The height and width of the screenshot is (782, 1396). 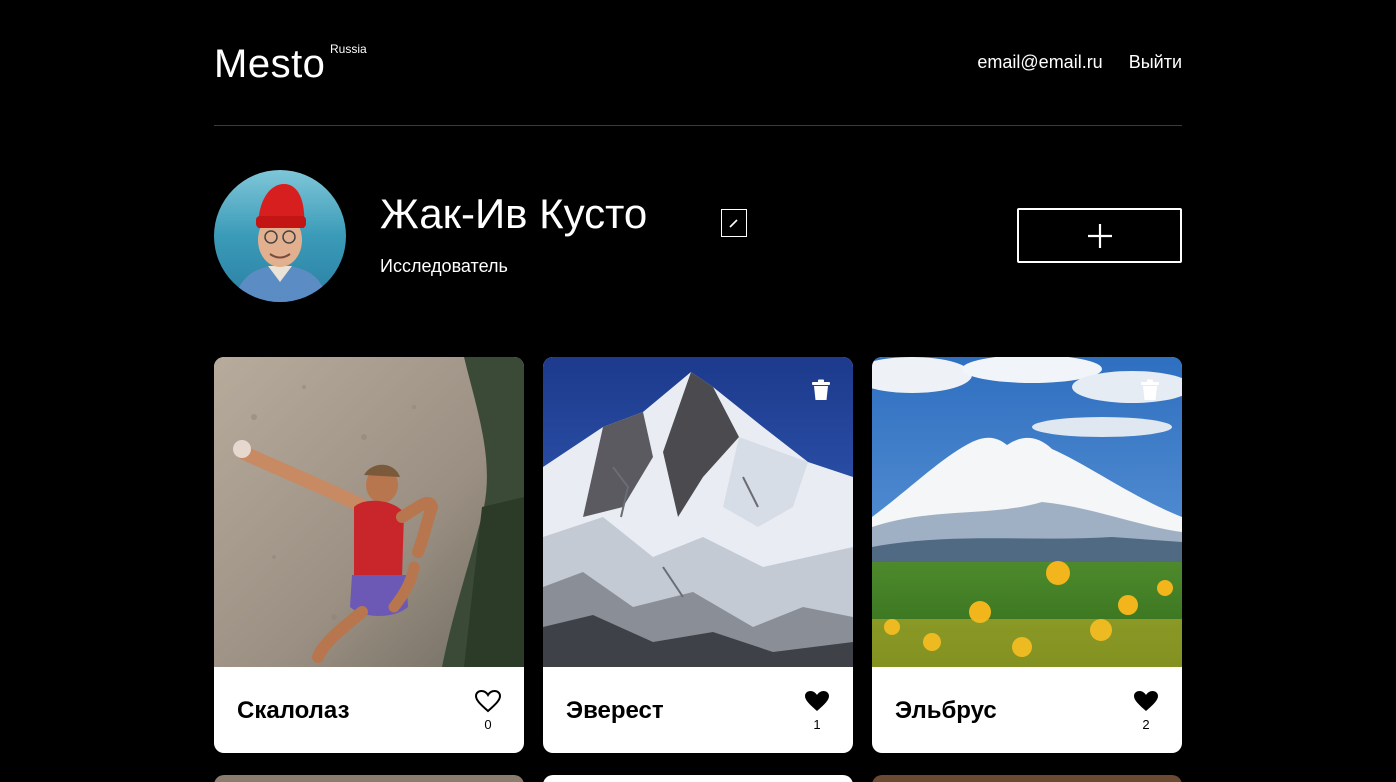 I want to click on elbrus-photo, so click(x=1027, y=512).